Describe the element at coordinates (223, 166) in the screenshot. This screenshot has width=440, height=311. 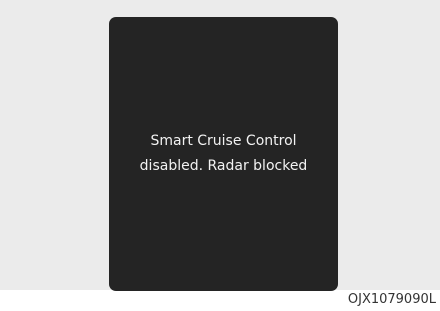
I see `warning-message-line-2: disabled. Radar blocked` at that location.